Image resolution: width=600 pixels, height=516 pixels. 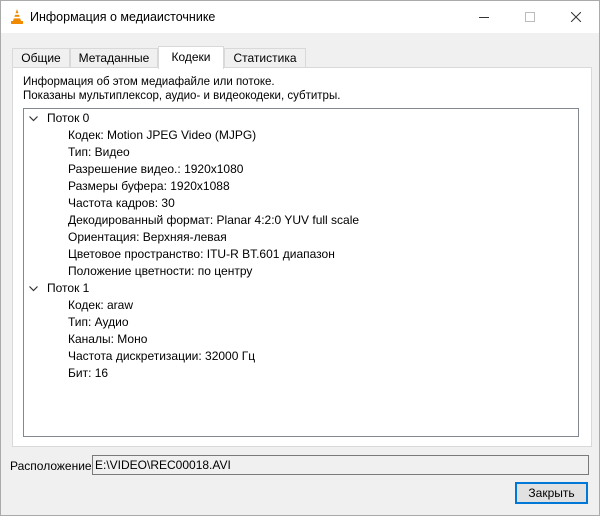 I want to click on tab-general: Общие, so click(x=41, y=57).